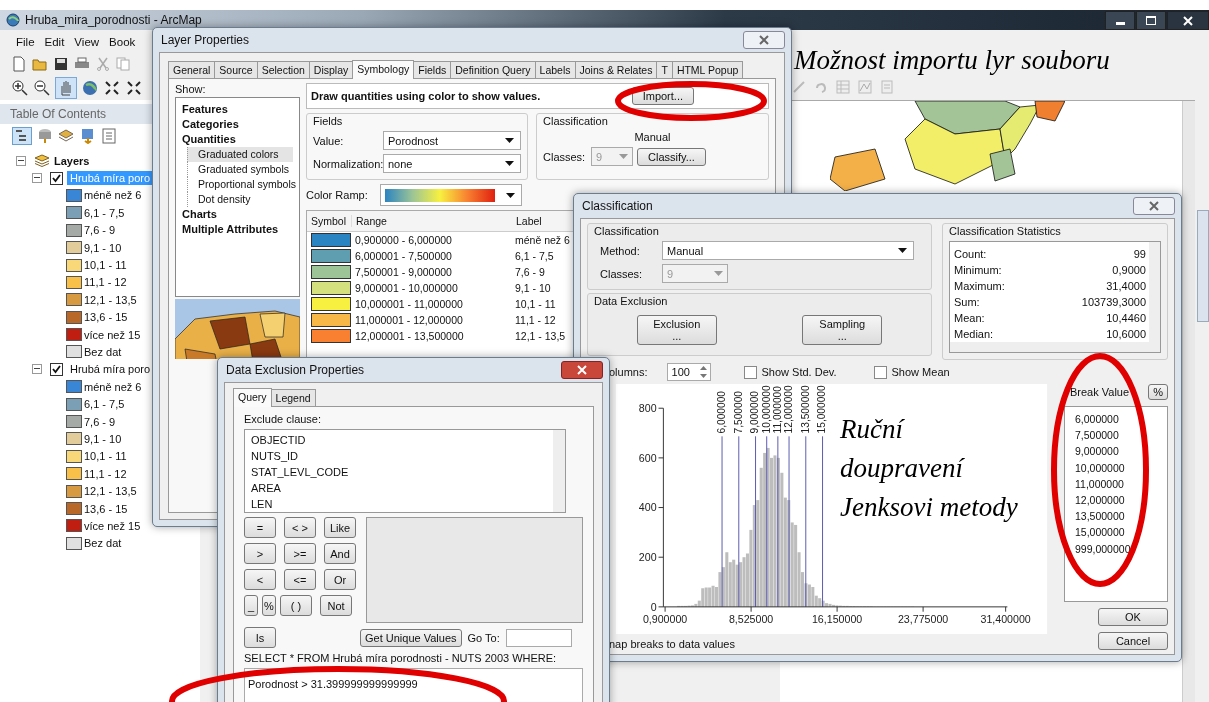  Describe the element at coordinates (403, 240) in the screenshot. I see `table-cell-text: 0,900000 - 6,000000` at that location.